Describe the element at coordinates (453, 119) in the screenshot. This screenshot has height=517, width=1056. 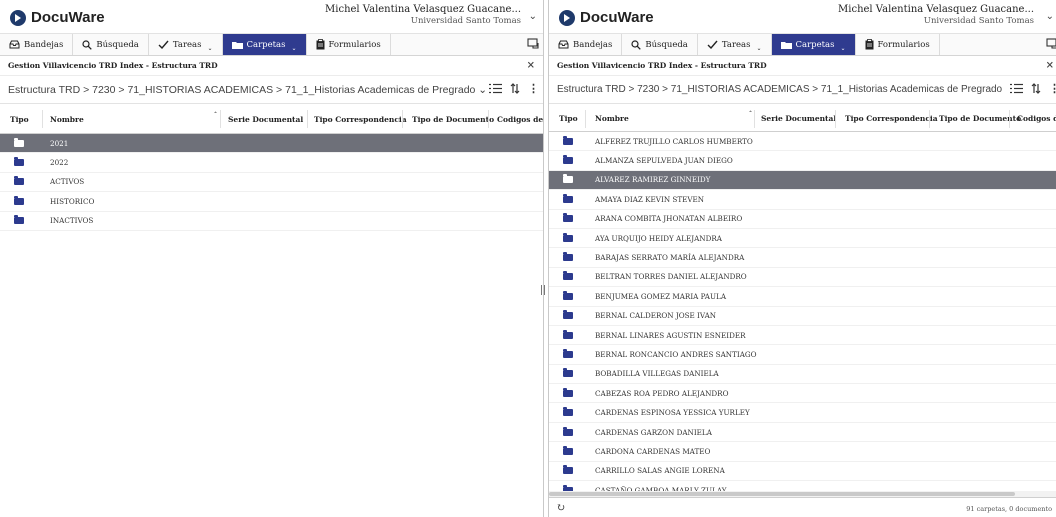
I see `col-tipo-documento: Tipo de Documento` at that location.